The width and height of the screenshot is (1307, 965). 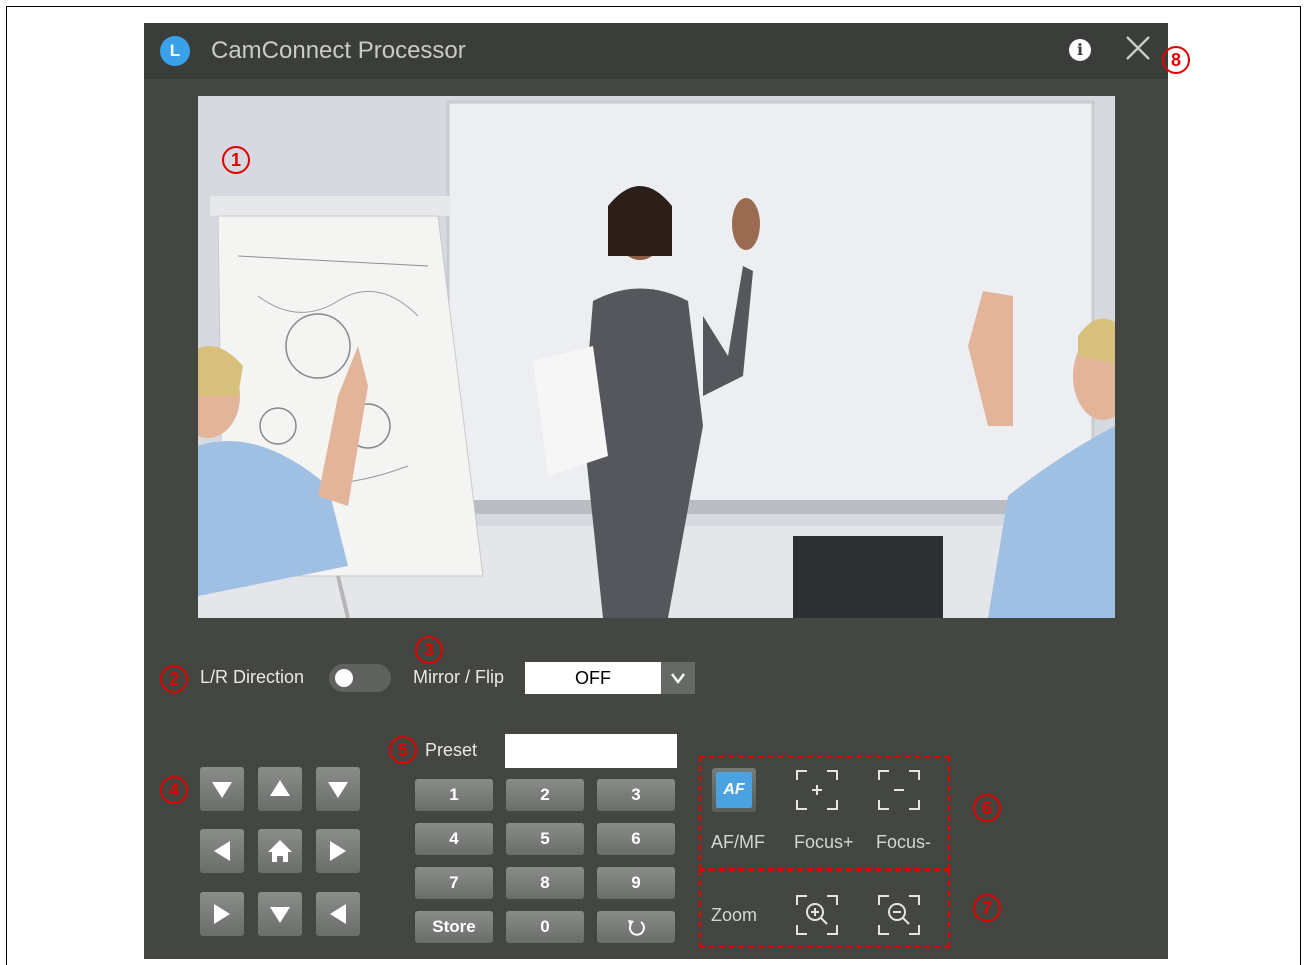 What do you see at coordinates (636, 883) in the screenshot?
I see `preset-key-9: 9` at bounding box center [636, 883].